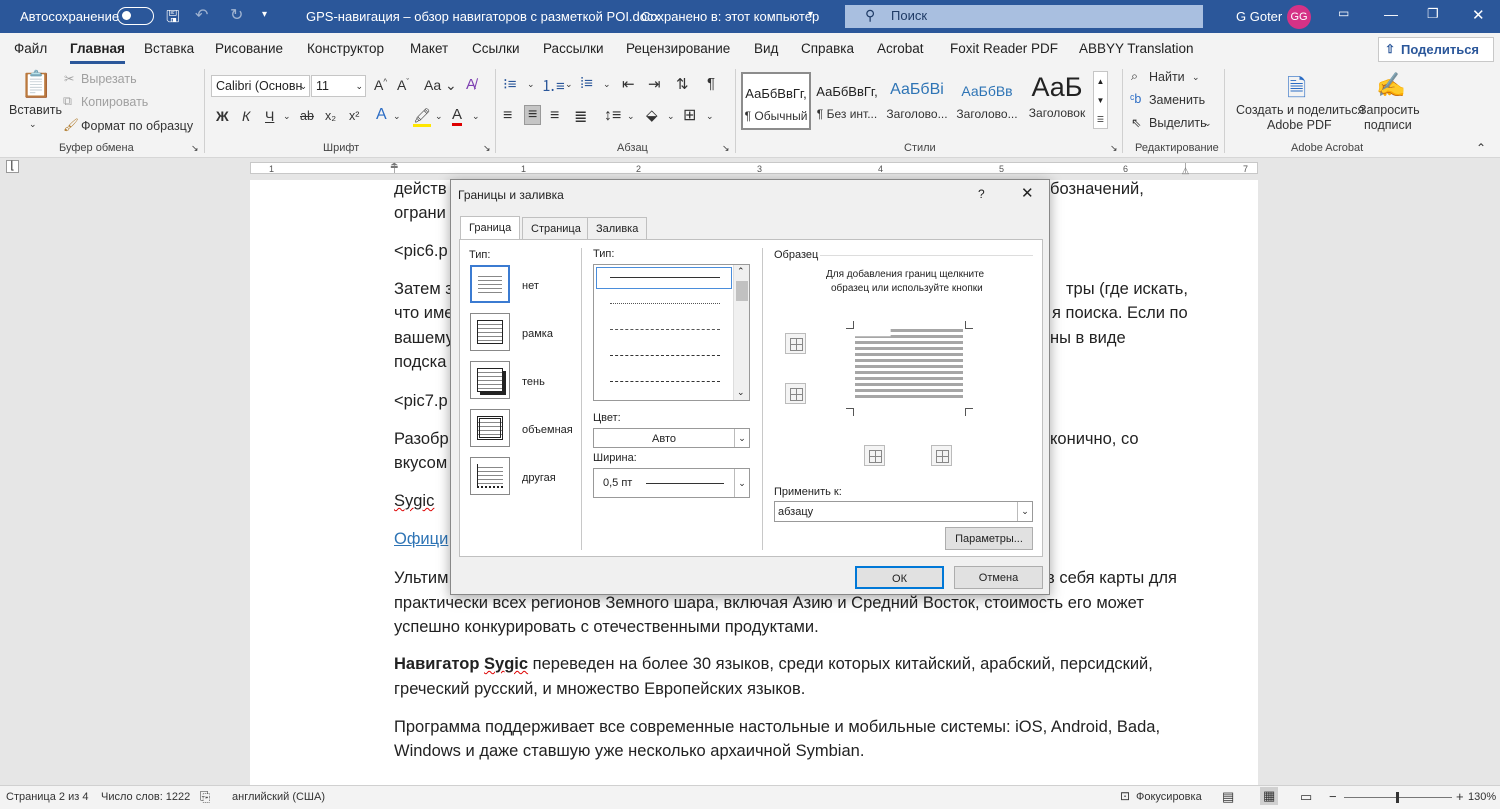 The height and width of the screenshot is (809, 1500). I want to click on line-style-dotted, so click(665, 303).